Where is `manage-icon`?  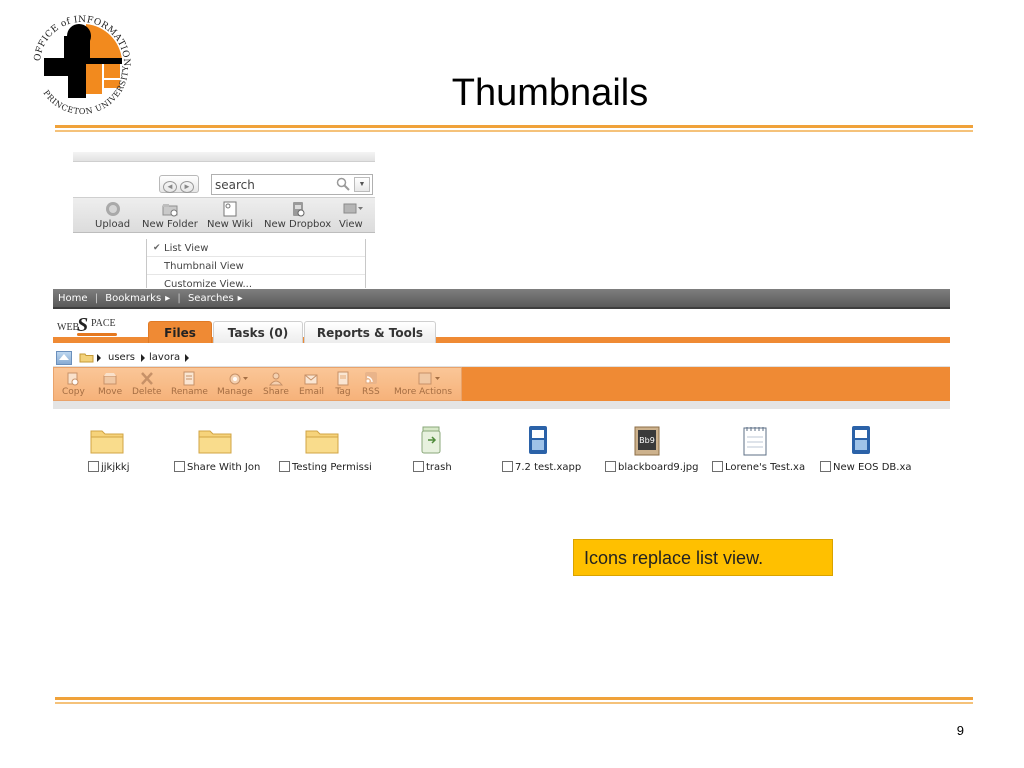
manage-icon is located at coordinates (237, 378).